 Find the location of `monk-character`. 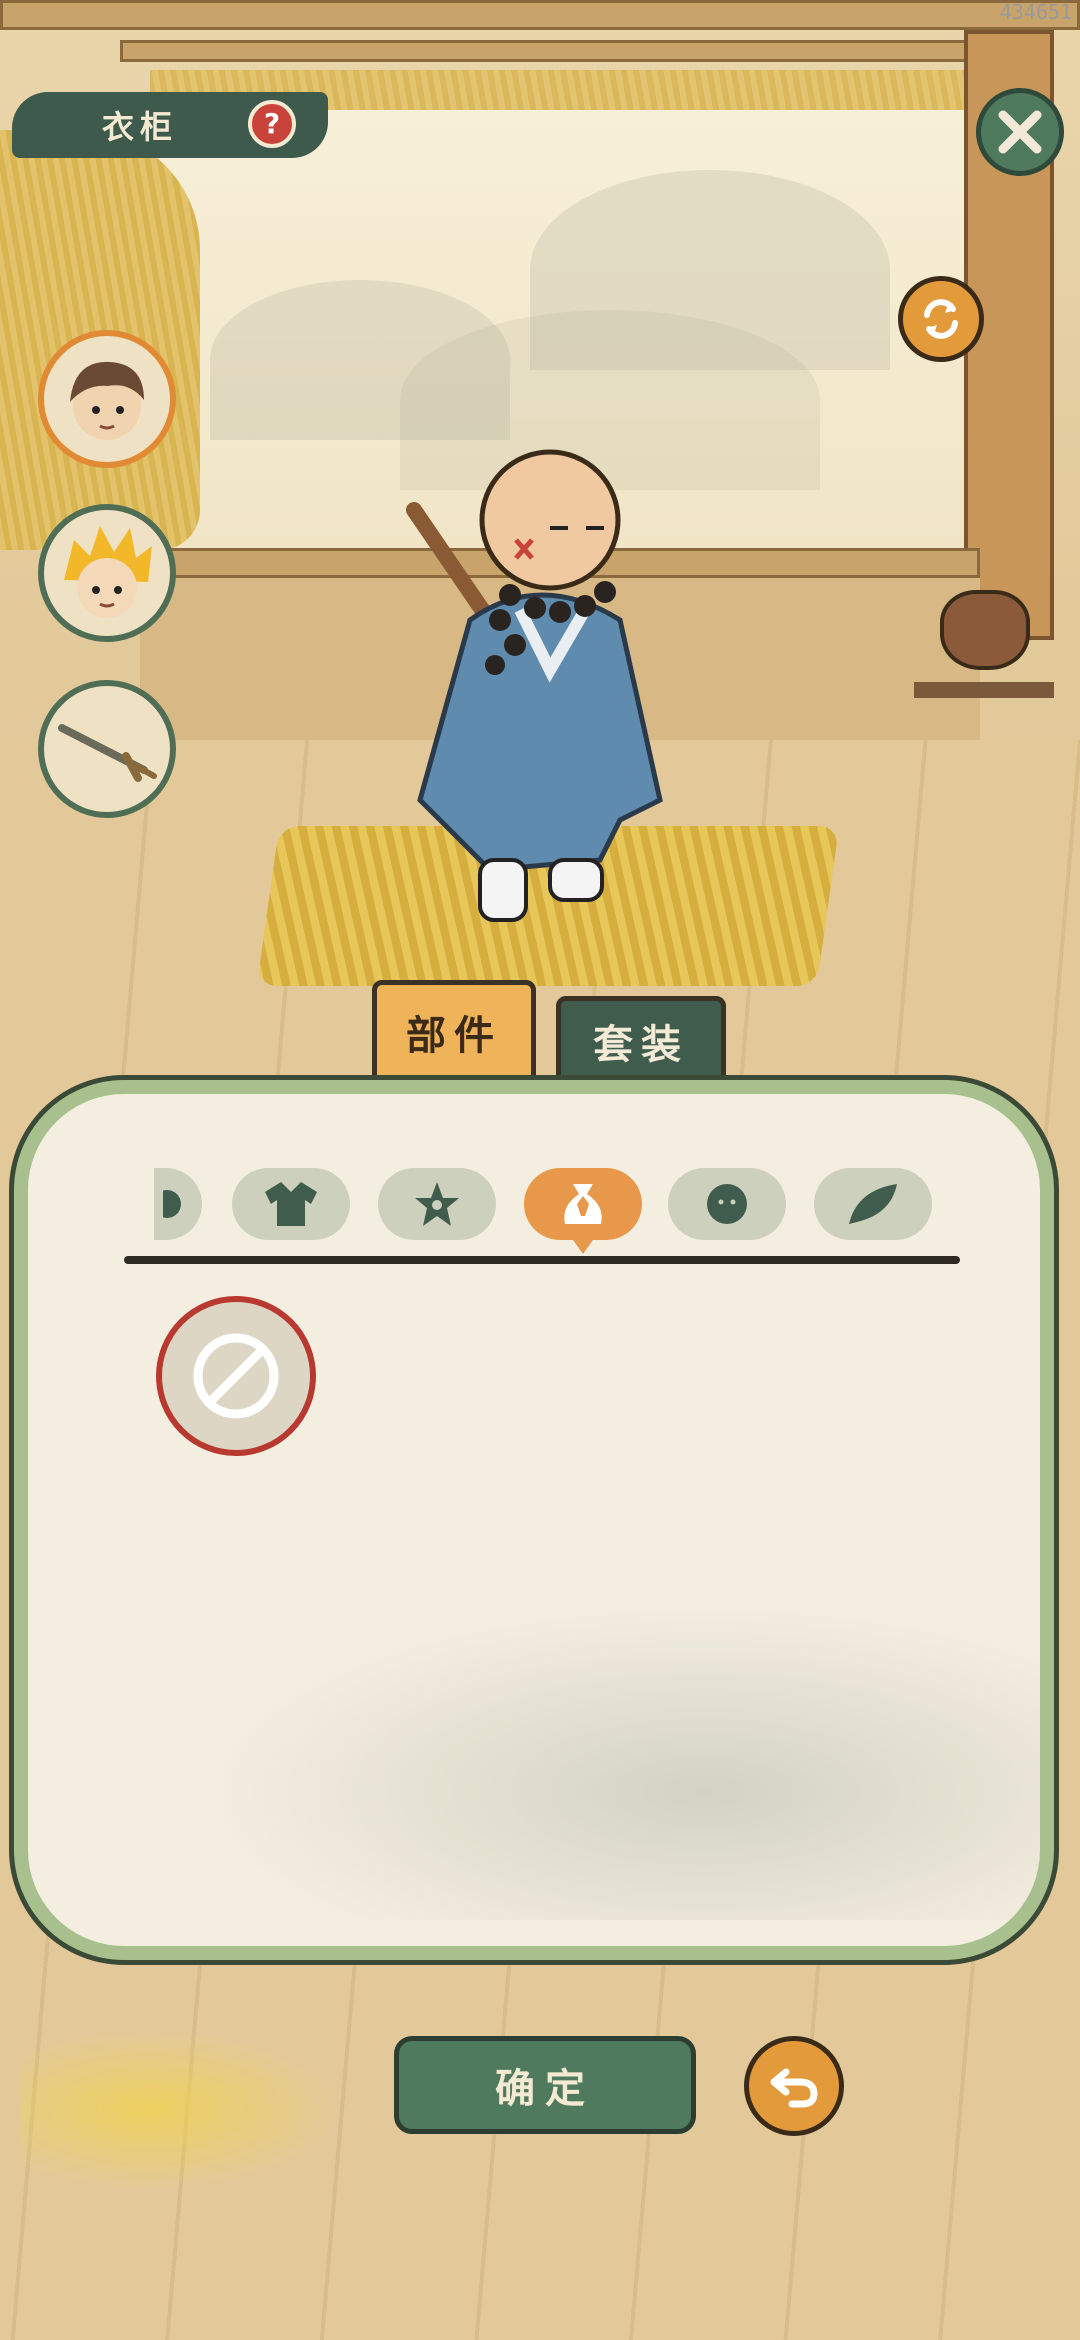

monk-character is located at coordinates (534, 685).